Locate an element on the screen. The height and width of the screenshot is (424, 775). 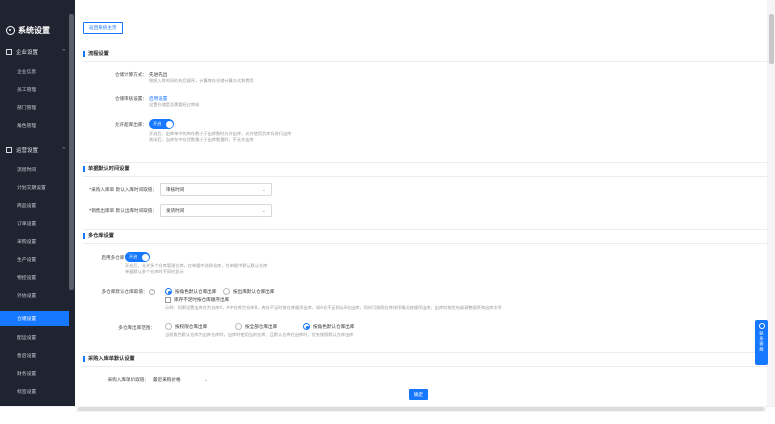
multi-warehouse-desc-2: 单据默认多个仓库时不同时显示 is located at coordinates (154, 271).